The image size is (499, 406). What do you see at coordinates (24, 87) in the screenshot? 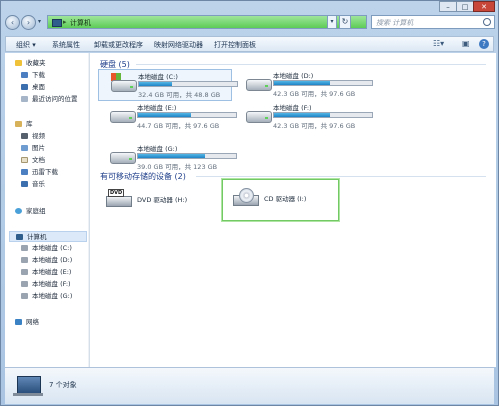
I see `desktop-icon` at bounding box center [24, 87].